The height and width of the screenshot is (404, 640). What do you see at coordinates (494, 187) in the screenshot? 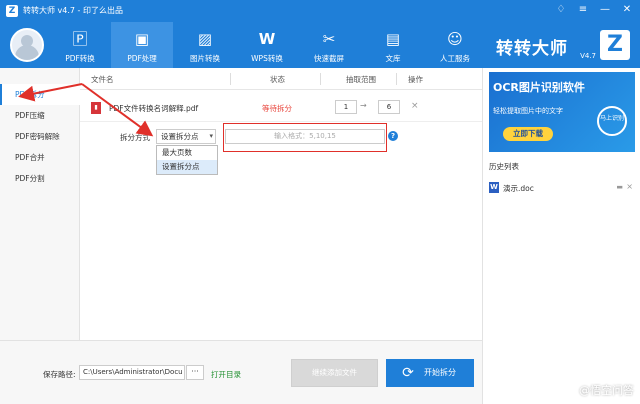
I see `word-icon: W` at bounding box center [494, 187].